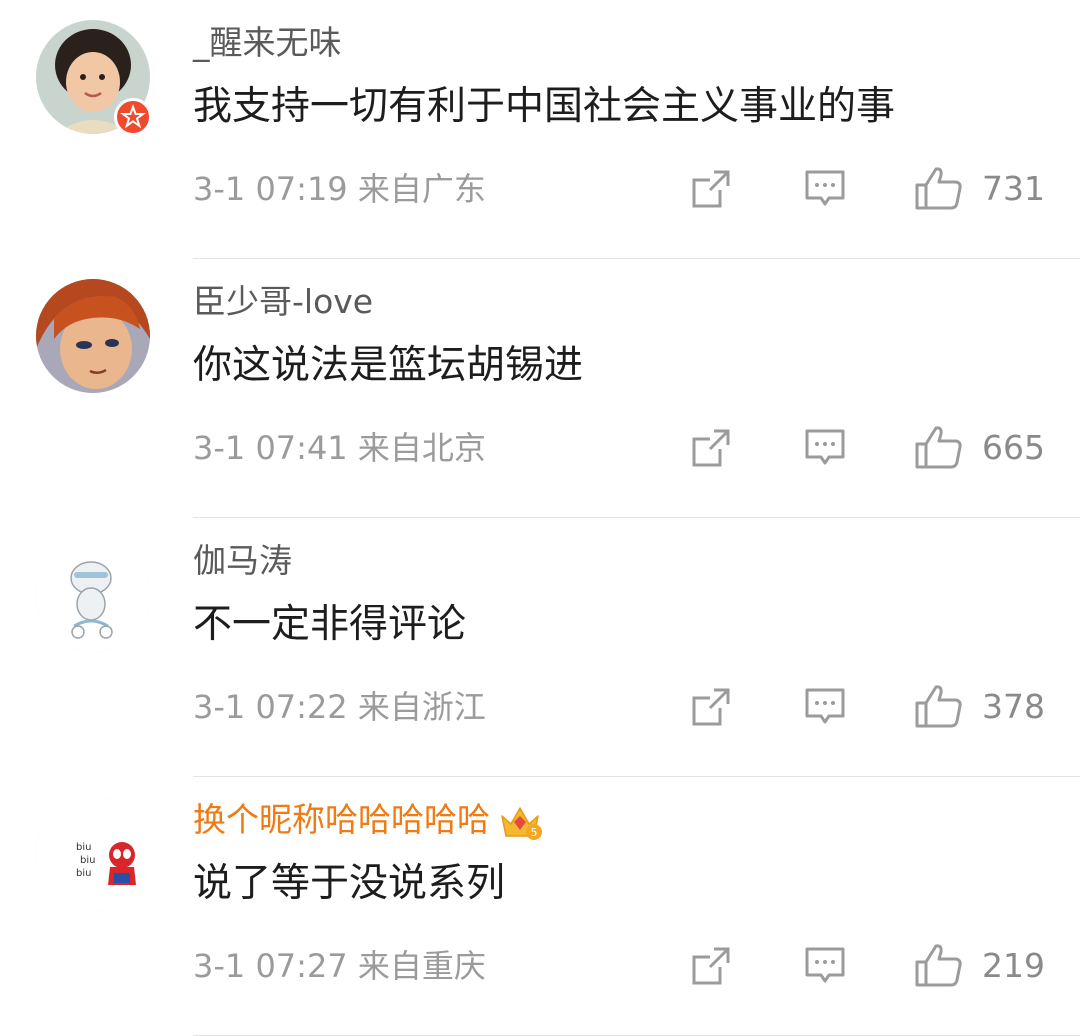 Image resolution: width=1080 pixels, height=1036 pixels. What do you see at coordinates (270, 966) in the screenshot?
I see `comment-time: 3-1 07:27` at bounding box center [270, 966].